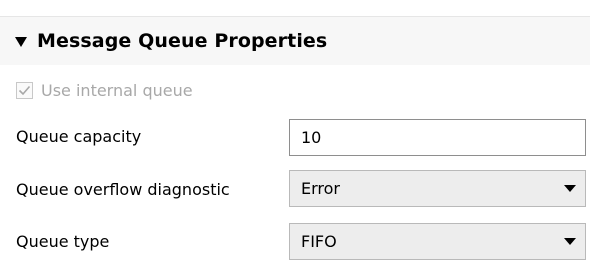 The height and width of the screenshot is (273, 590). Describe the element at coordinates (79, 136) in the screenshot. I see `queue-capacity-label: Queue capacity` at that location.